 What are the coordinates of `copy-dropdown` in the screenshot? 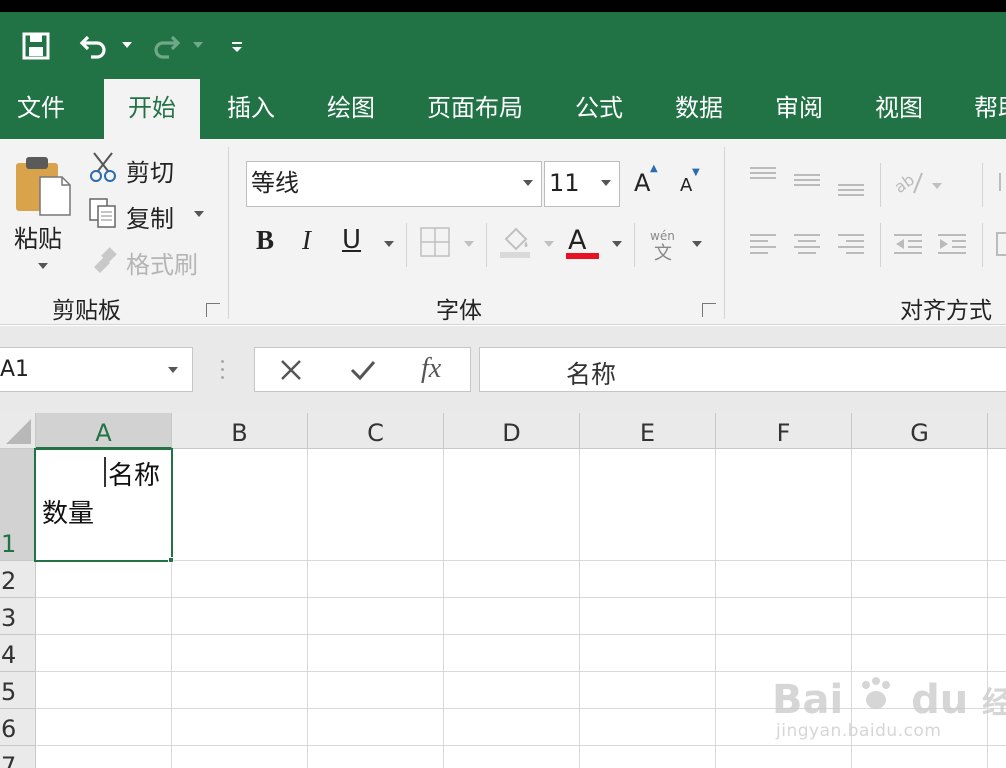 It's located at (199, 214).